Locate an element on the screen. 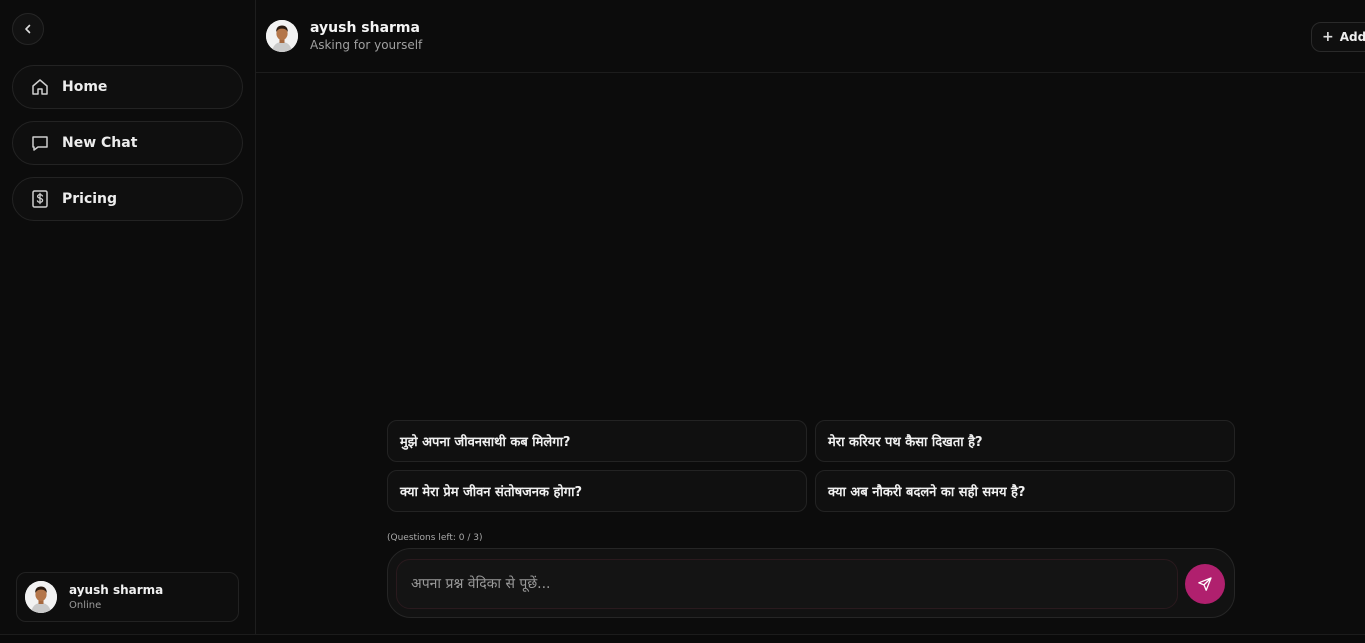  message-composer is located at coordinates (811, 583).